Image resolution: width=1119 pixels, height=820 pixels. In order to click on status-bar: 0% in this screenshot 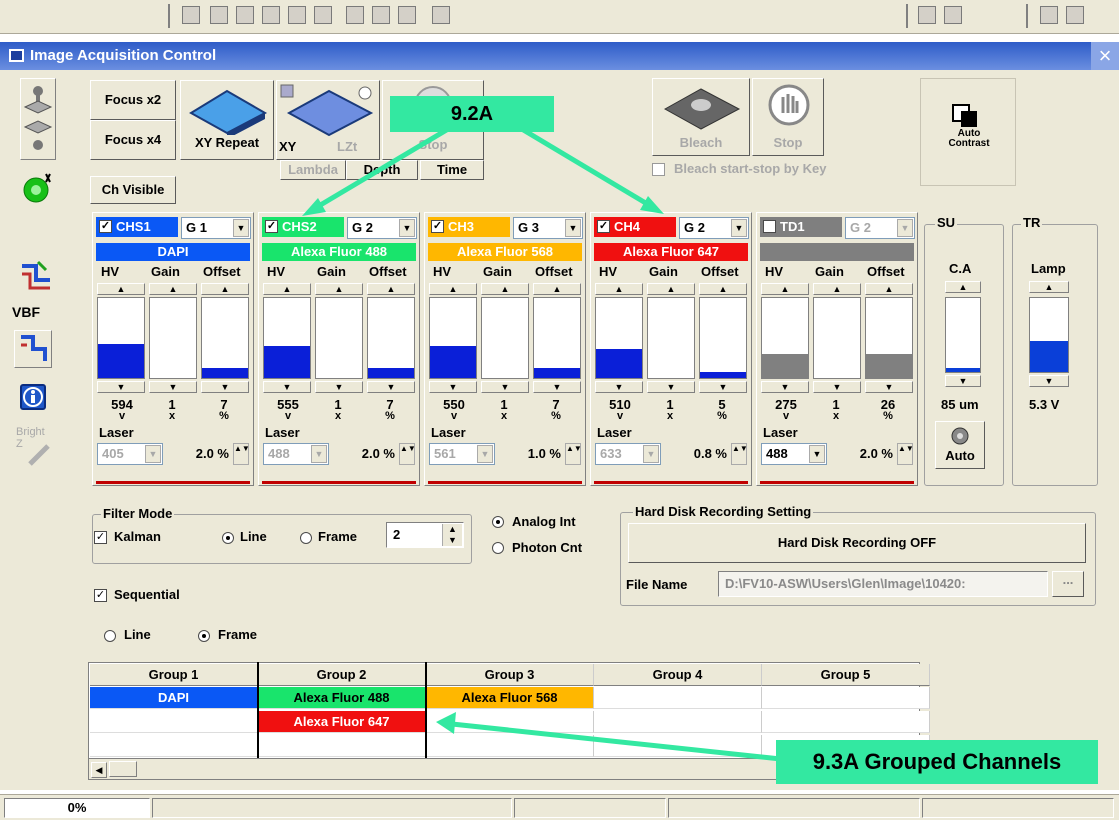, I will do `click(559, 807)`.